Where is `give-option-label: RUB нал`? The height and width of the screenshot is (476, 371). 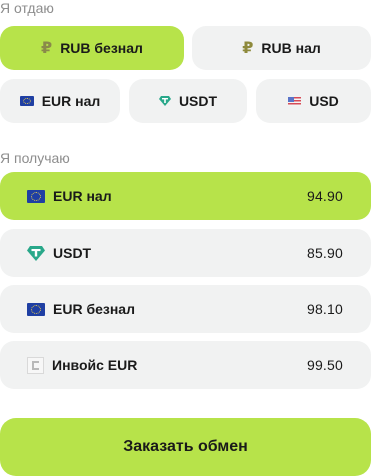
give-option-label: RUB нал is located at coordinates (291, 48).